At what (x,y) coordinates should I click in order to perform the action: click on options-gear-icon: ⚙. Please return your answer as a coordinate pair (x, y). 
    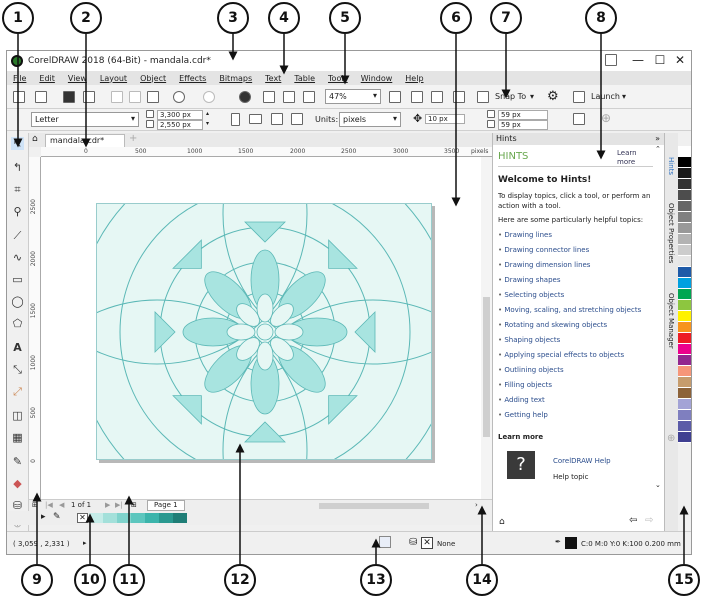
    Looking at the image, I should click on (553, 96).